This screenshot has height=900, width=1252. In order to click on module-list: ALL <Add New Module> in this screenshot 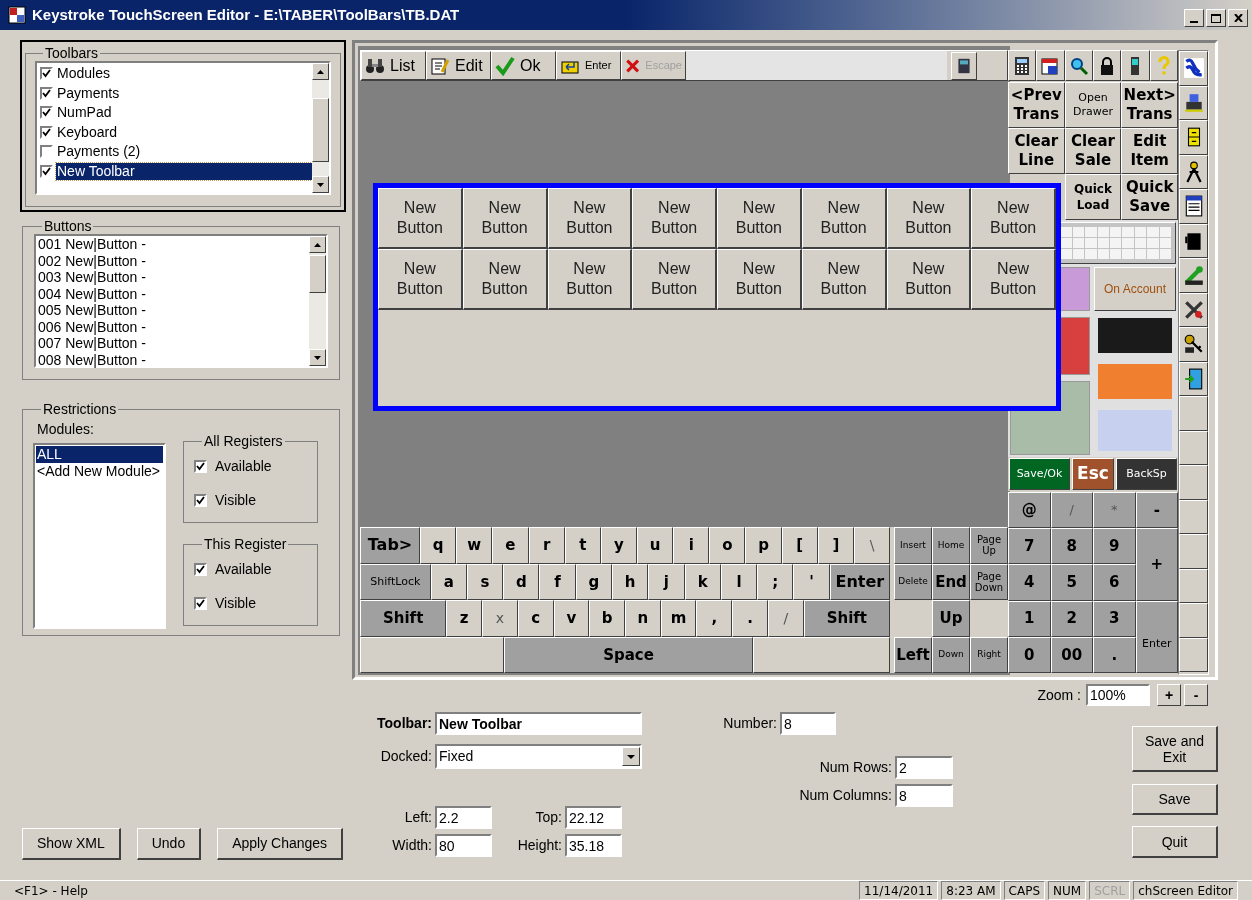, I will do `click(99, 536)`.